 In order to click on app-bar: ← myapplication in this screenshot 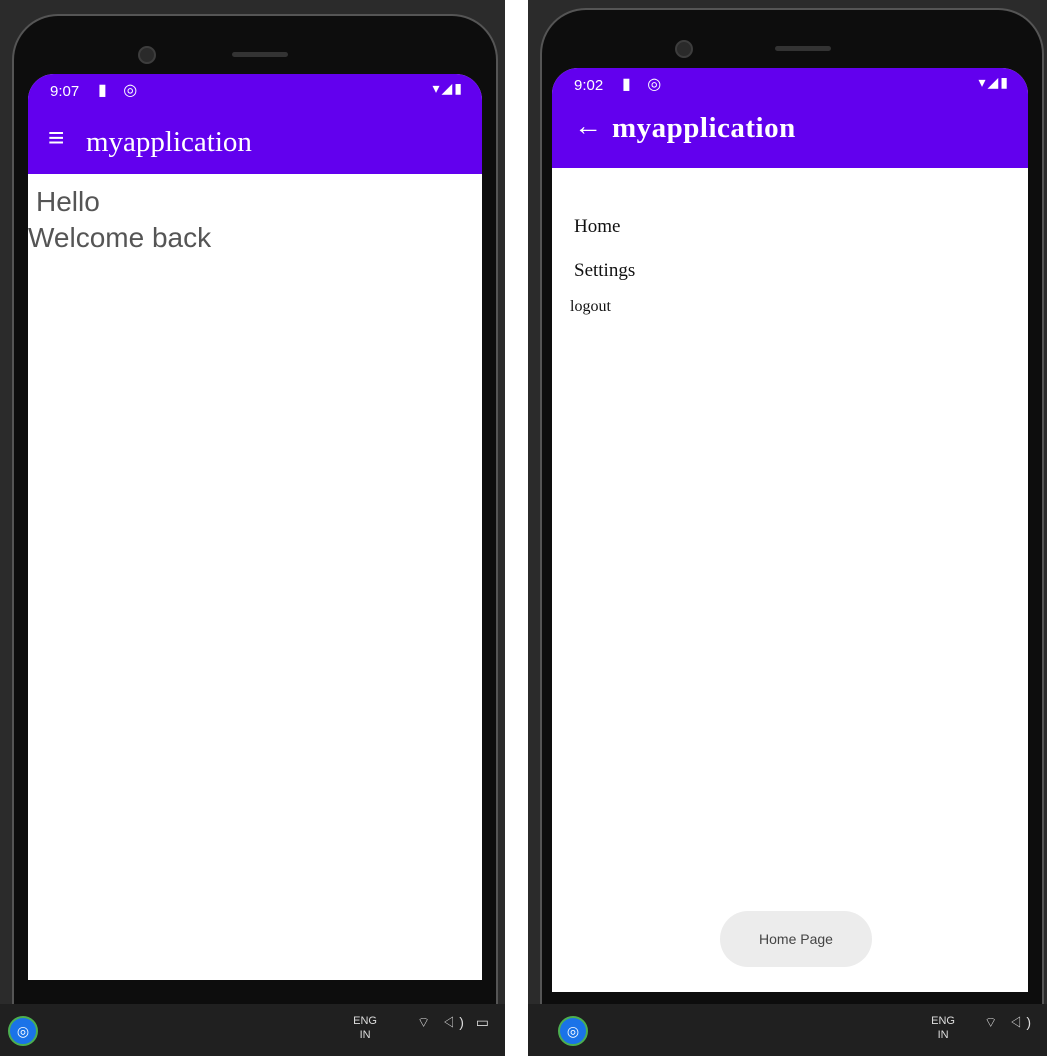, I will do `click(790, 135)`.